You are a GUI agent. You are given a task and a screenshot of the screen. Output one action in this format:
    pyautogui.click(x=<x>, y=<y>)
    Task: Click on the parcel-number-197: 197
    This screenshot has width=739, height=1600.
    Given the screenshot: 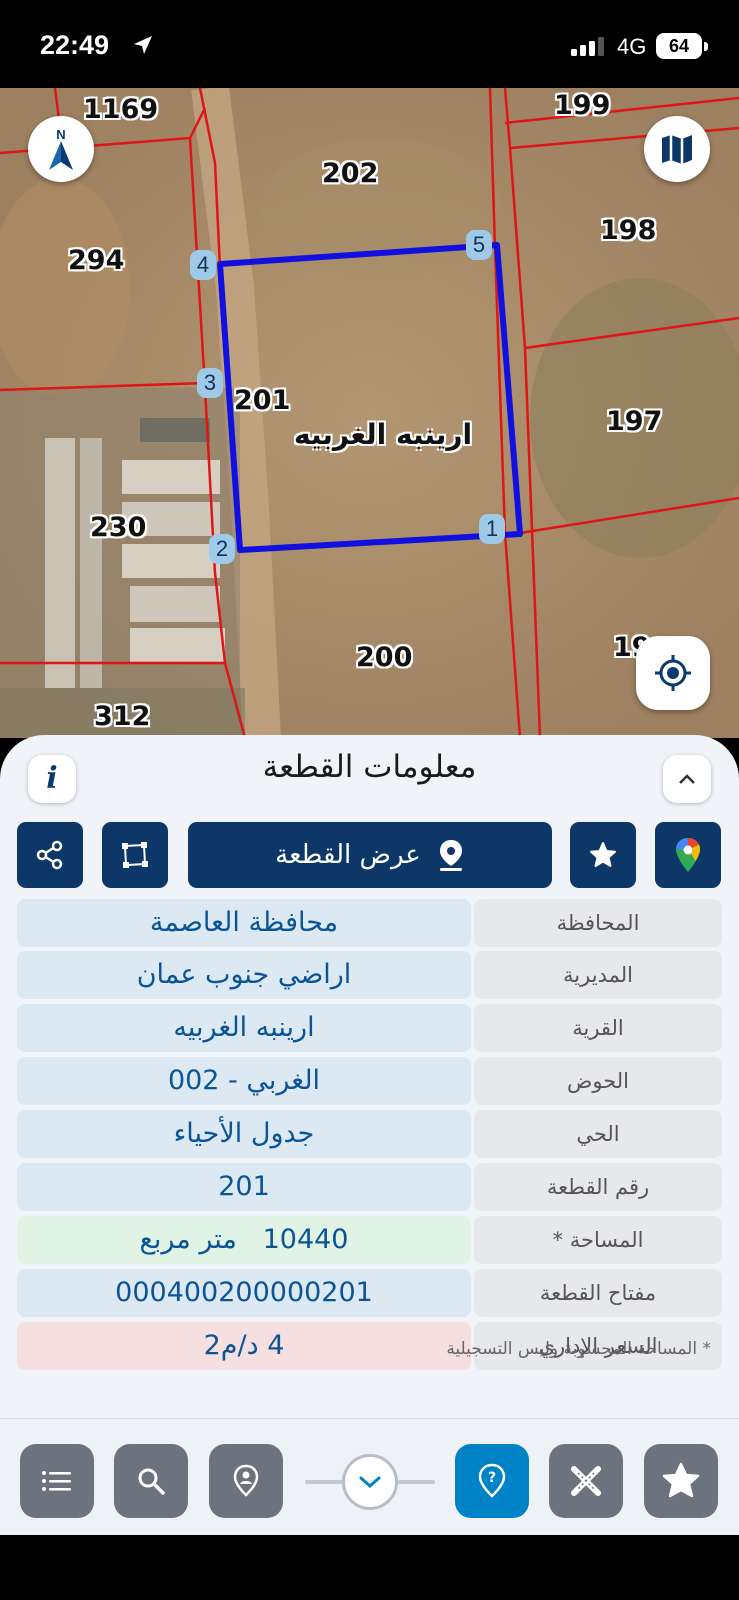 What is the action you would take?
    pyautogui.click(x=634, y=421)
    